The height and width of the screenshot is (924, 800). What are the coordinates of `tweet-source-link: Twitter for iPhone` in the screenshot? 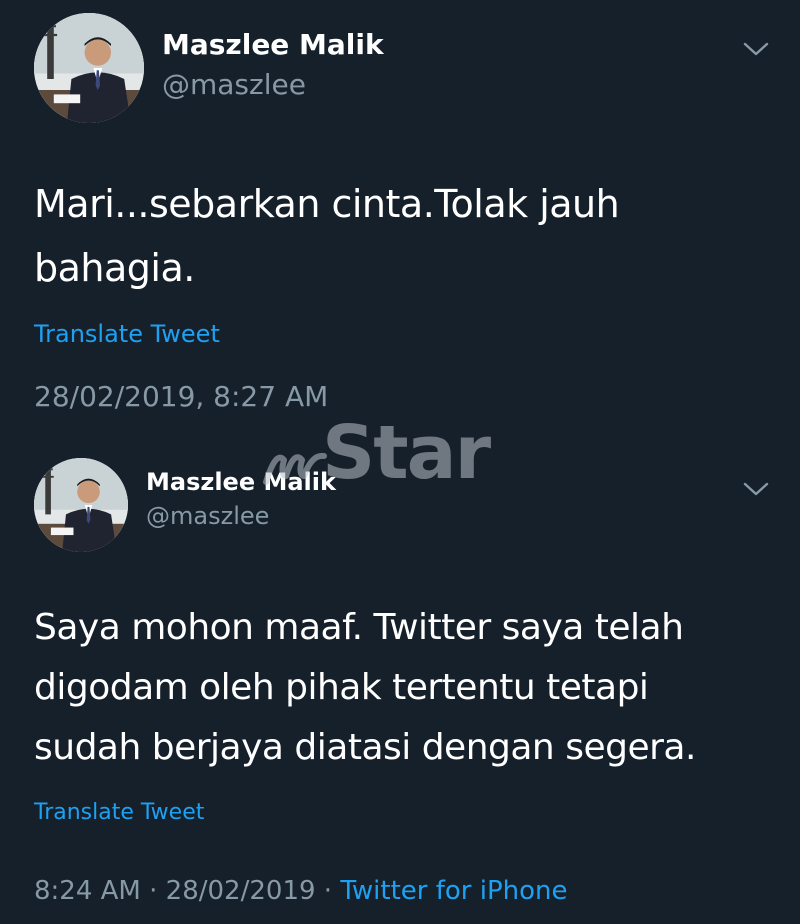 It's located at (453, 891).